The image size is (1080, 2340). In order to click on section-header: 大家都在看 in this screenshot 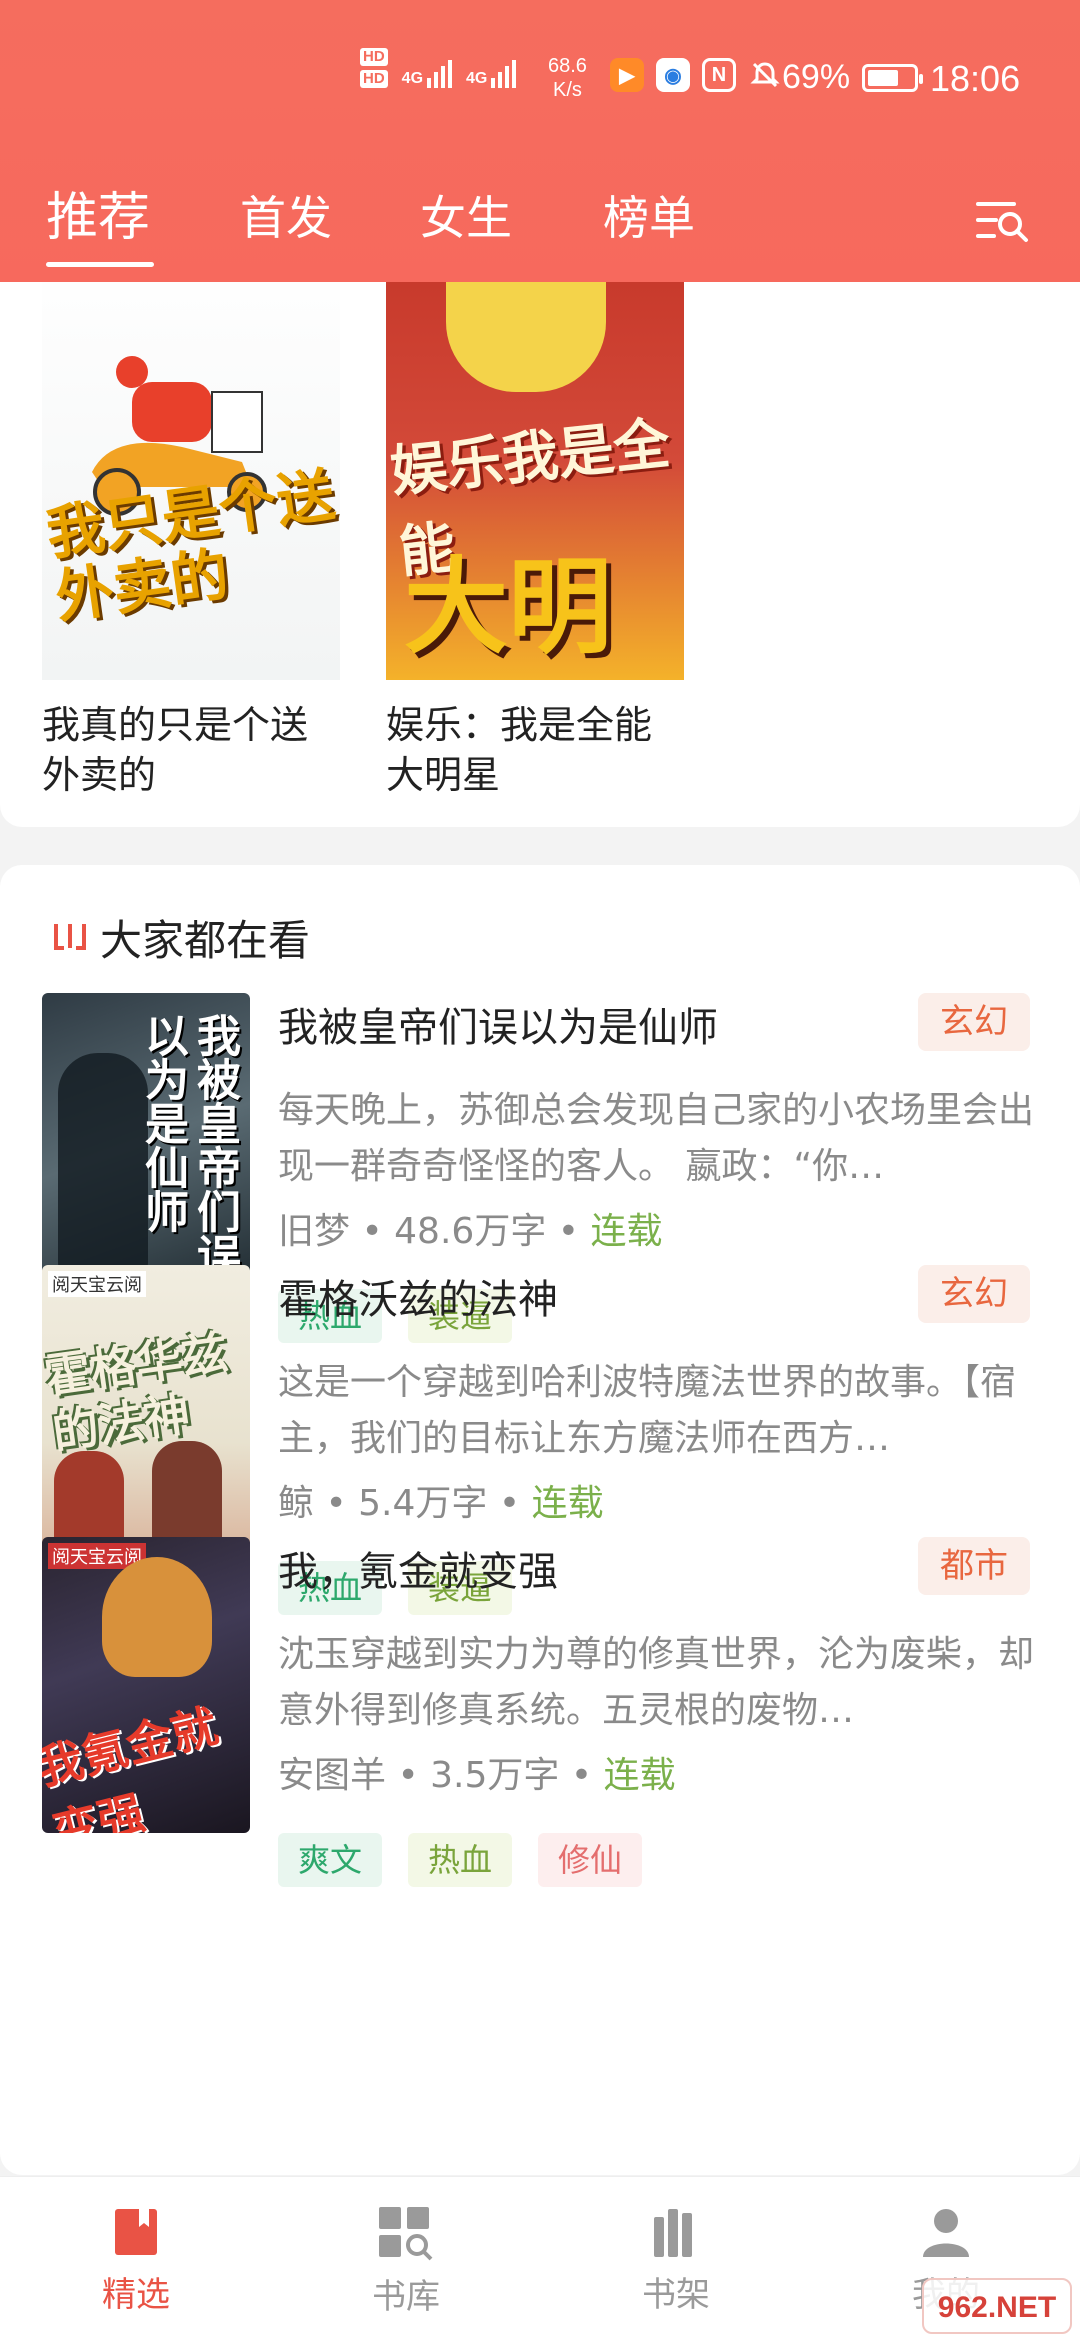, I will do `click(180, 937)`.